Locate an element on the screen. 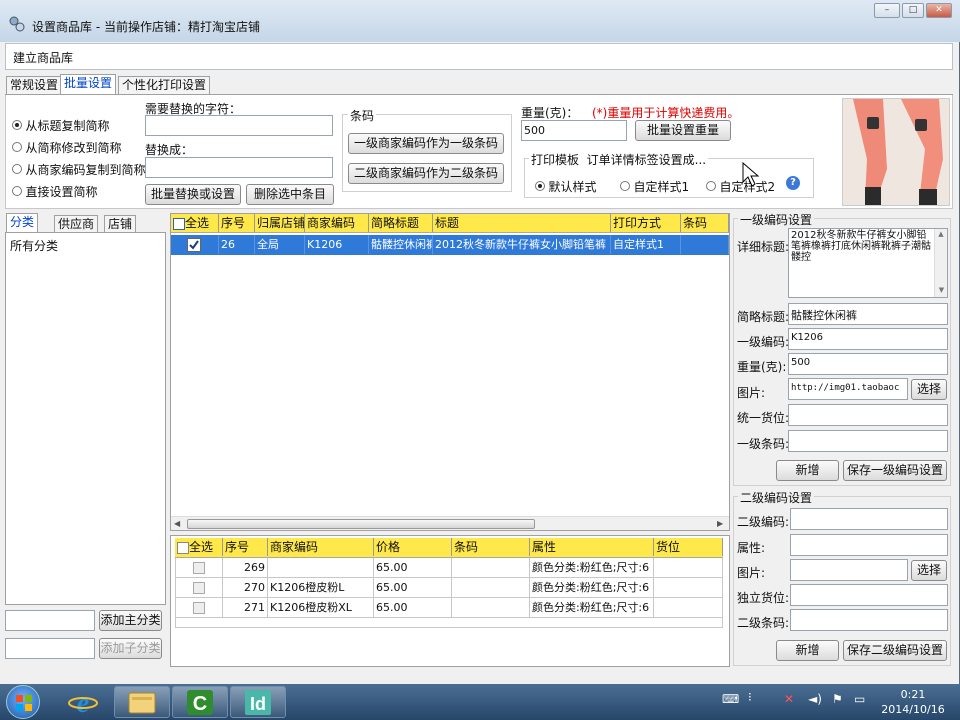  weight-input: 500 is located at coordinates (574, 130).